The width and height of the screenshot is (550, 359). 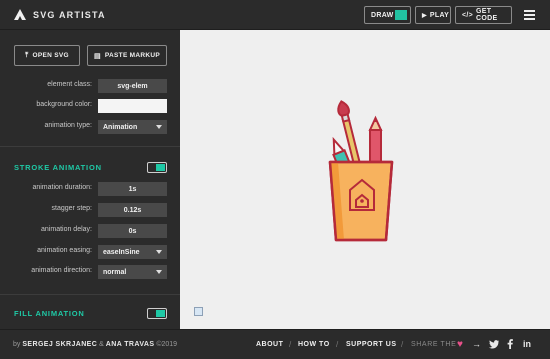 What do you see at coordinates (71, 208) in the screenshot?
I see `stagger-step-label: stagger step:` at bounding box center [71, 208].